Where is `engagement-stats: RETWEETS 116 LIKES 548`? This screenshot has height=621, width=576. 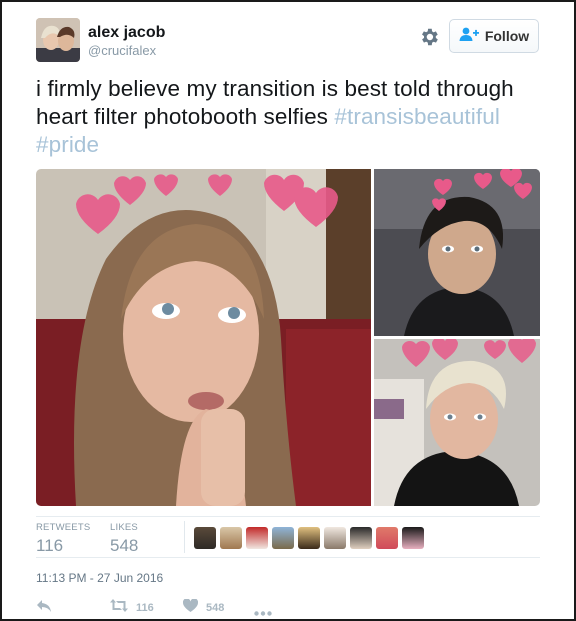
engagement-stats: RETWEETS 116 LIKES 548 is located at coordinates (288, 537).